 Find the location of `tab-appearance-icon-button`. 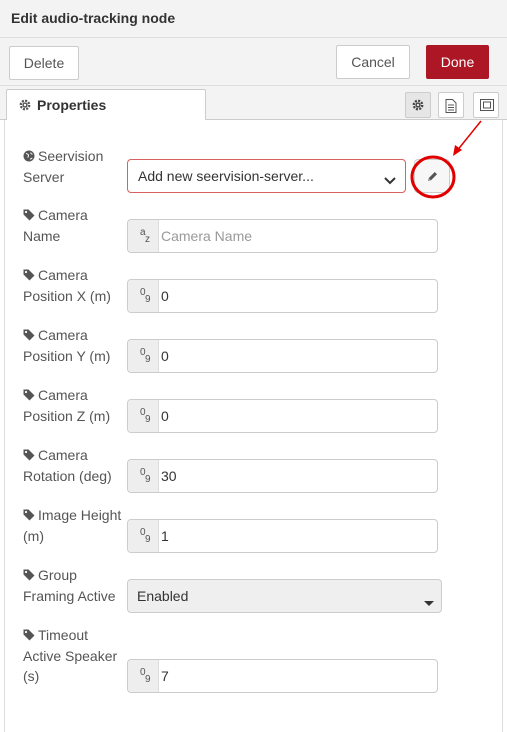

tab-appearance-icon-button is located at coordinates (486, 105).